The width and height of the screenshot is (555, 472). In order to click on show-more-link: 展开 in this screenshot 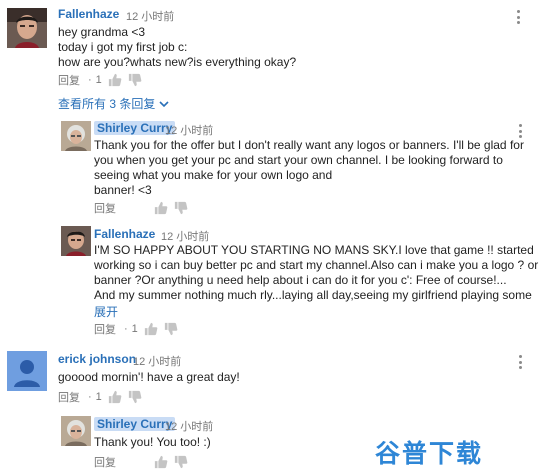, I will do `click(106, 311)`.